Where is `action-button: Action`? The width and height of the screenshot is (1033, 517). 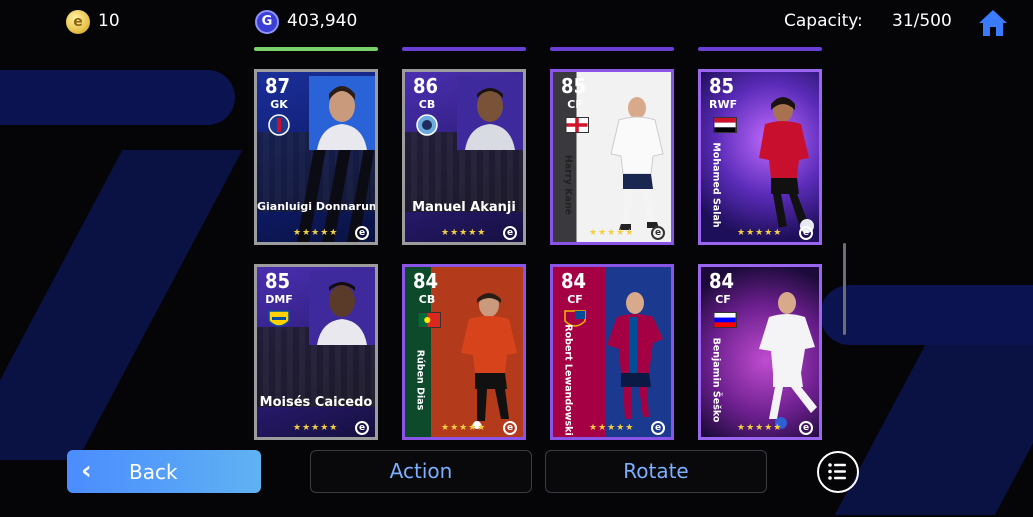 action-button: Action is located at coordinates (421, 471).